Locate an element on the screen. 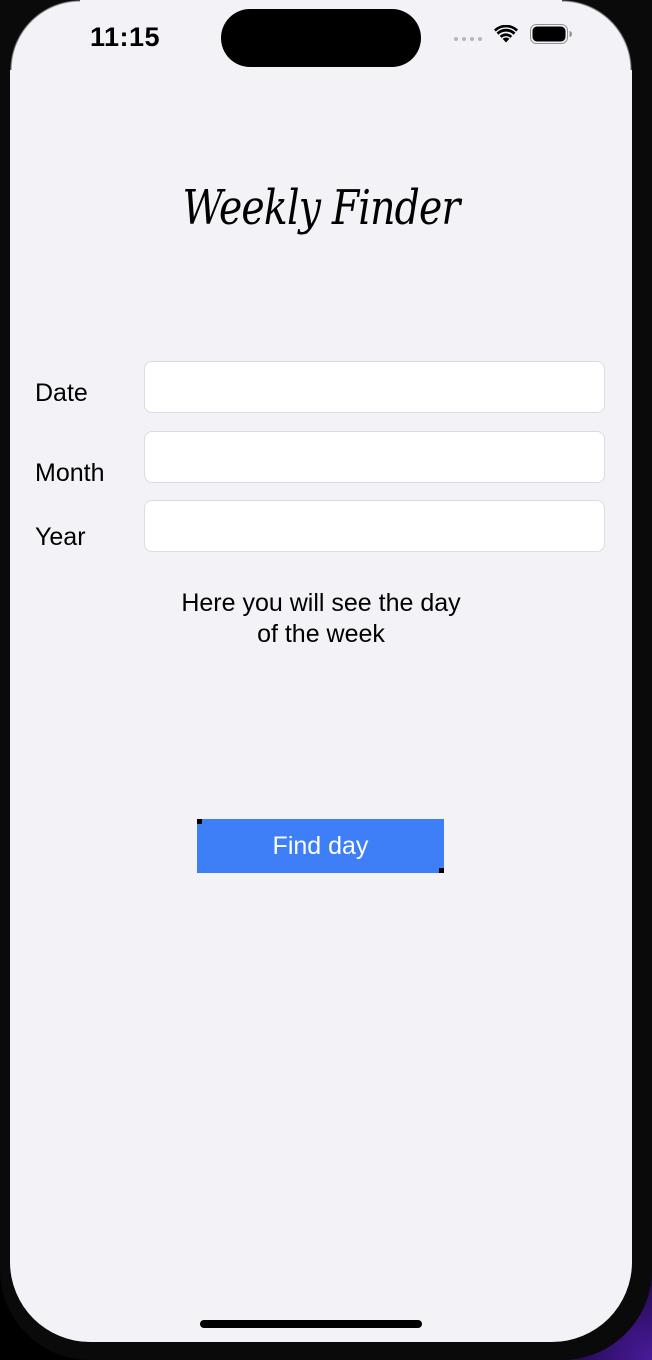 The height and width of the screenshot is (1360, 652). date-label: Date is located at coordinates (61, 393).